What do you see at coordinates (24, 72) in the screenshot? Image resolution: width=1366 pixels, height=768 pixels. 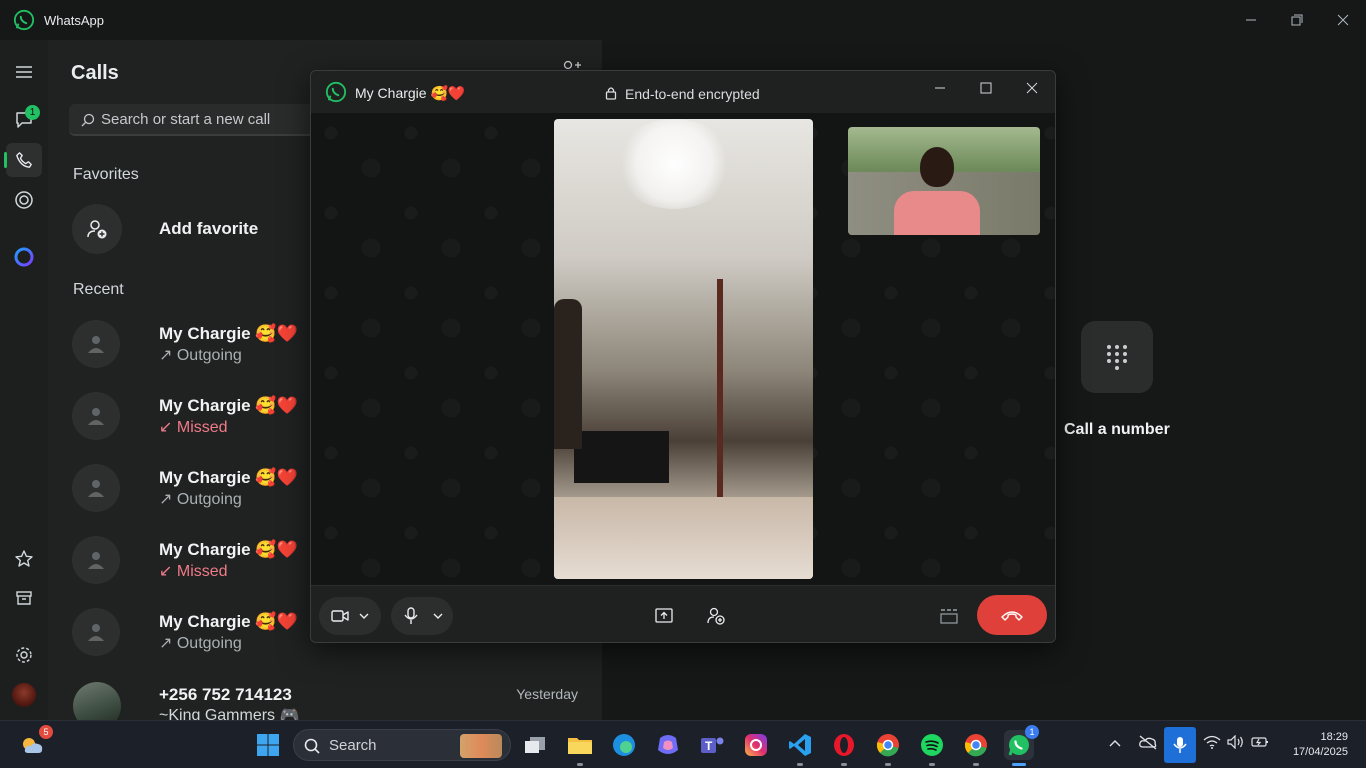 I see `menu-button` at bounding box center [24, 72].